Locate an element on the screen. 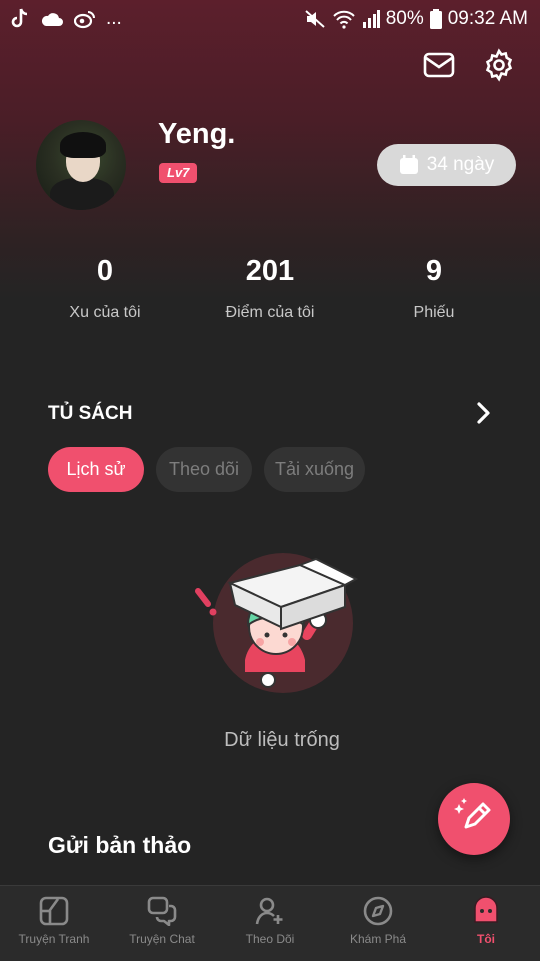  submit-draft-link: Gửi bản thảo is located at coordinates (119, 845).